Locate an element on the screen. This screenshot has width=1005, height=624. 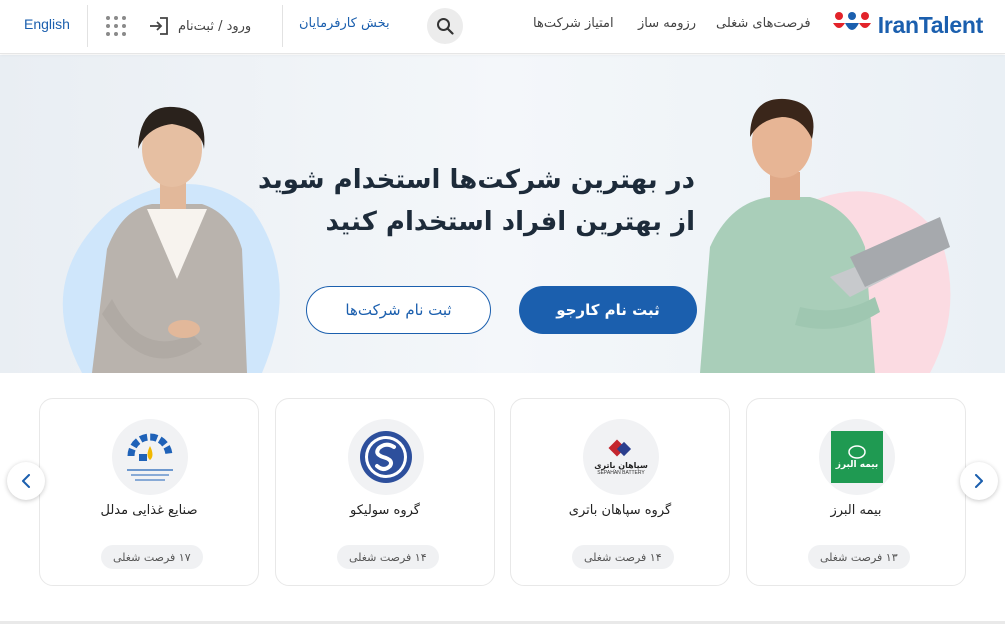
company-name: صنایع غذایی مدلل is located at coordinates (149, 510).